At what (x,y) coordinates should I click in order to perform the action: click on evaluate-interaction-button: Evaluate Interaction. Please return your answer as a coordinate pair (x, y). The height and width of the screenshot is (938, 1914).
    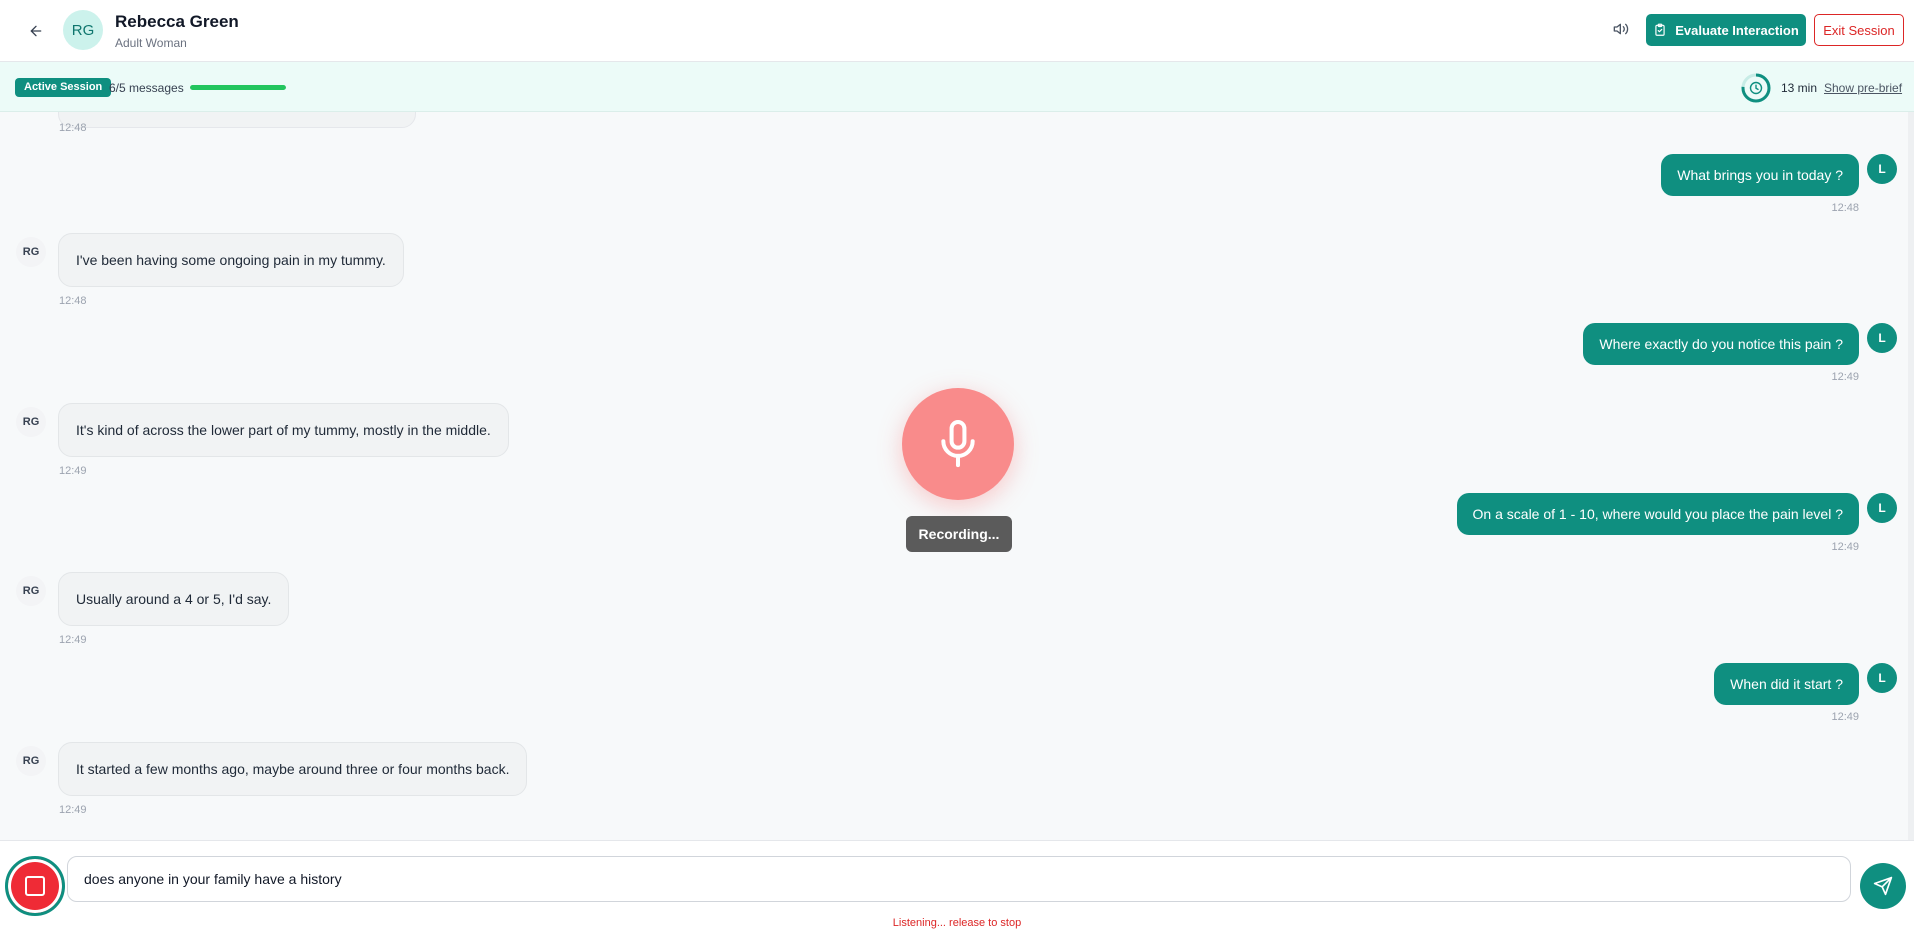
    Looking at the image, I should click on (1726, 30).